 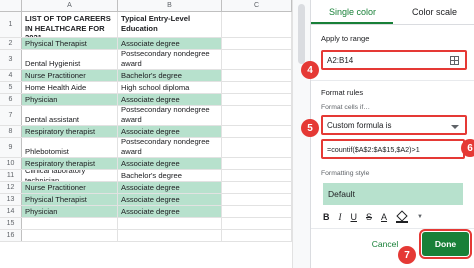 I want to click on tab-color-scale: Color scale, so click(x=434, y=12).